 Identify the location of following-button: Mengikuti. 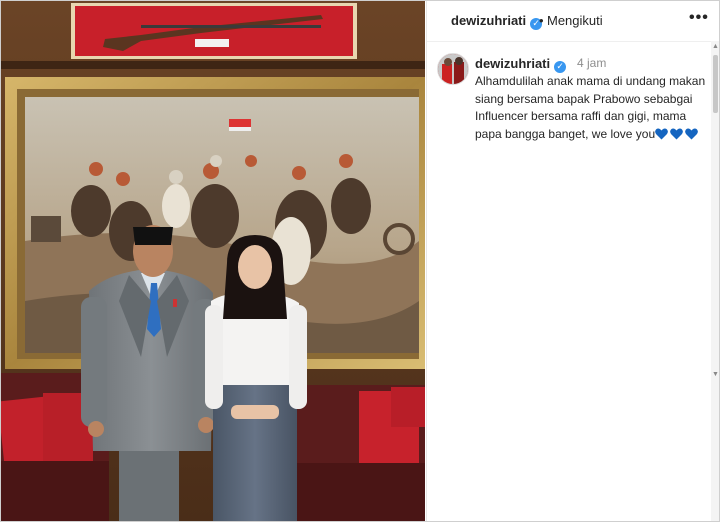
(575, 20).